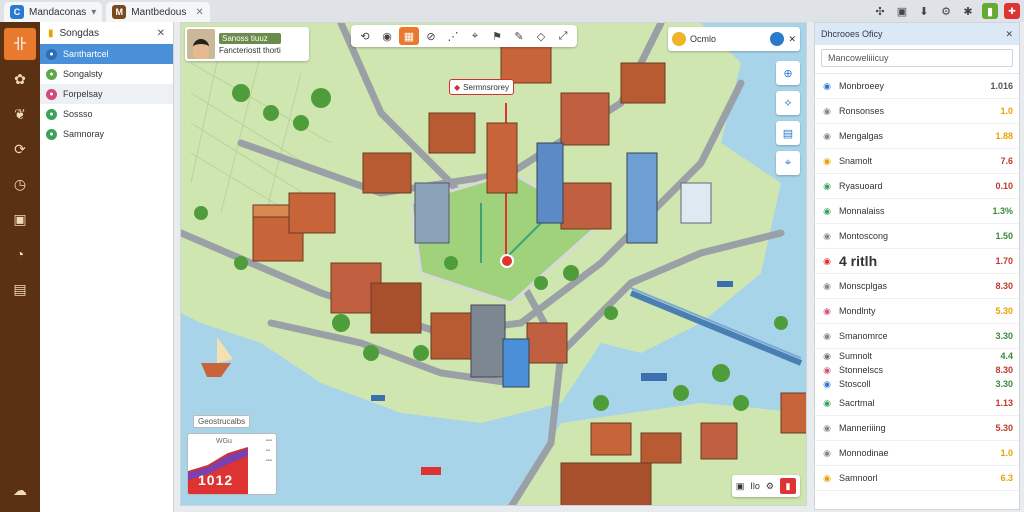 This screenshot has width=1024, height=512. Describe the element at coordinates (1004, 336) in the screenshot. I see `row-value: 3.30` at that location.